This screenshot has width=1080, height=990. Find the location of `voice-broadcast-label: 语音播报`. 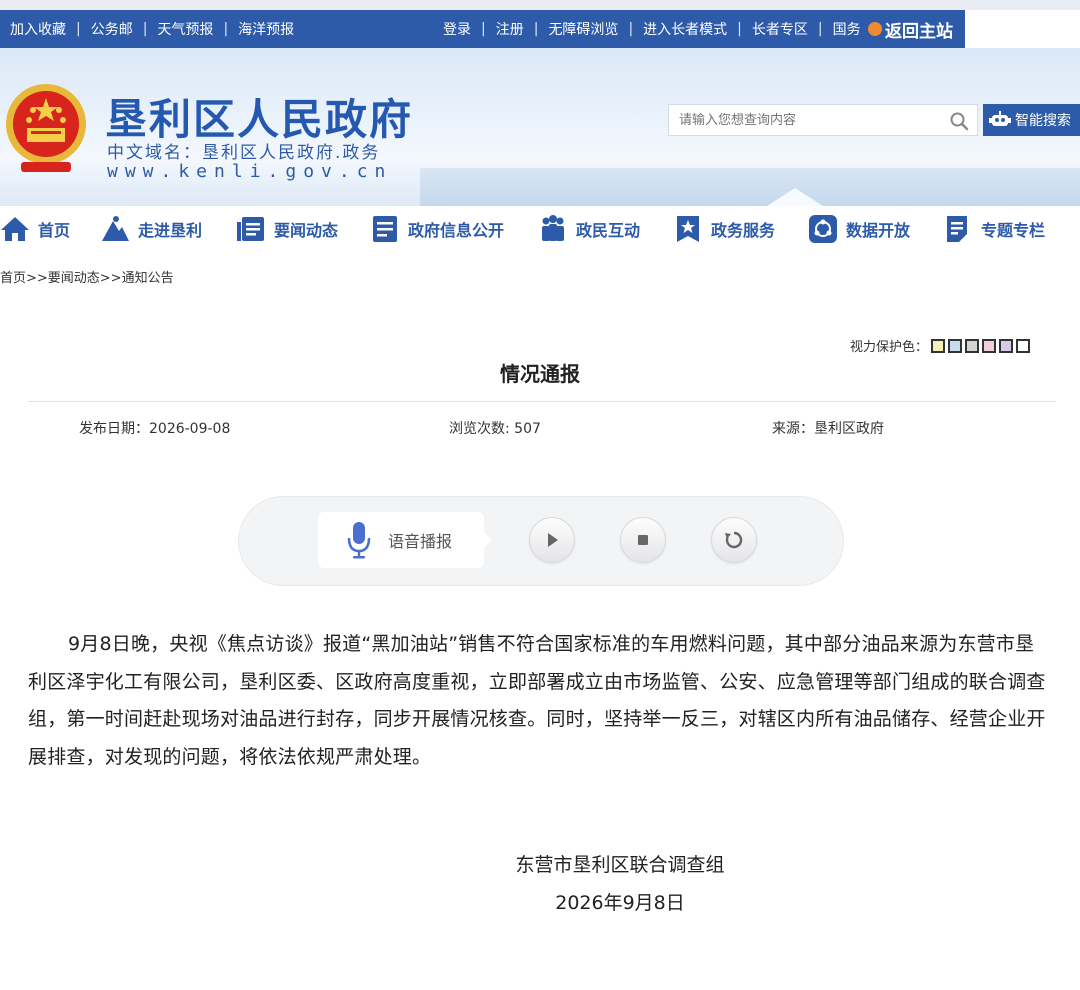

voice-broadcast-label: 语音播报 is located at coordinates (405, 540).